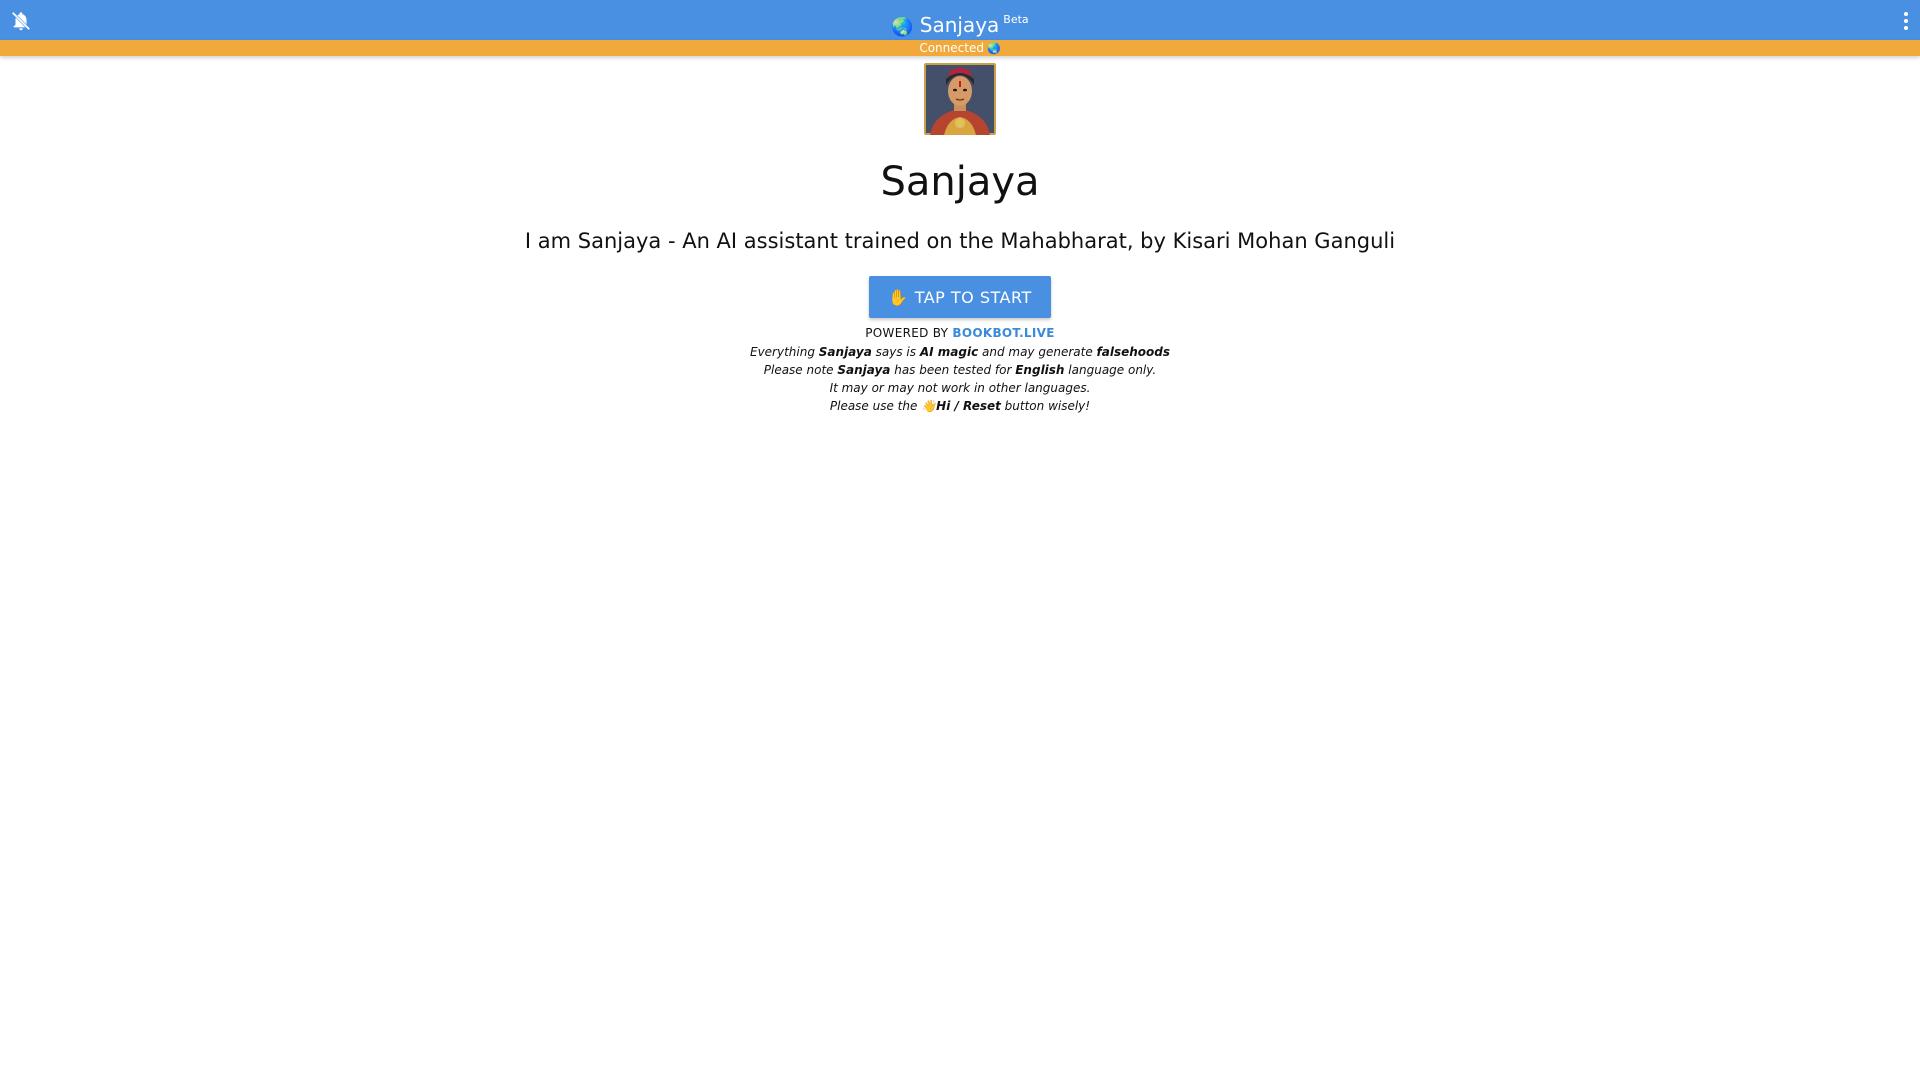 The width and height of the screenshot is (1920, 1080). Describe the element at coordinates (1133, 352) in the screenshot. I see `disclaimer-bold: falsehoods` at that location.